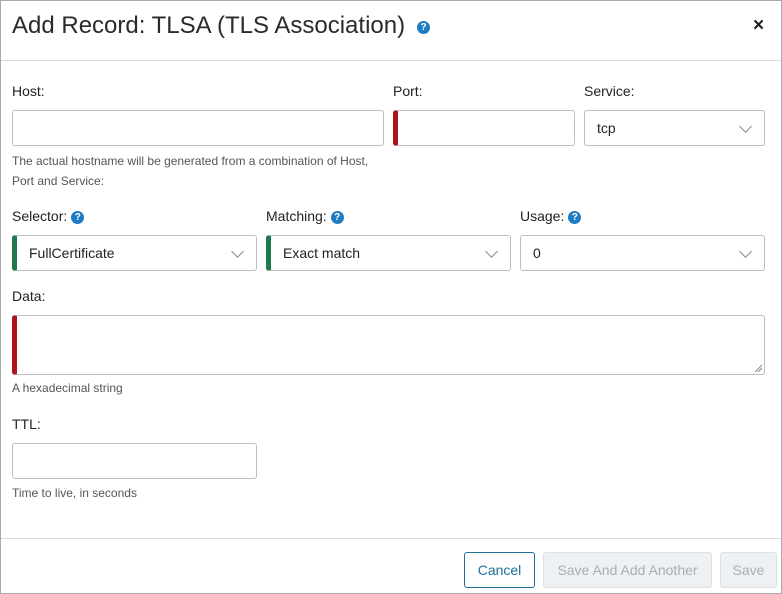 This screenshot has height=594, width=782. What do you see at coordinates (134, 461) in the screenshot?
I see `ttl-input` at bounding box center [134, 461].